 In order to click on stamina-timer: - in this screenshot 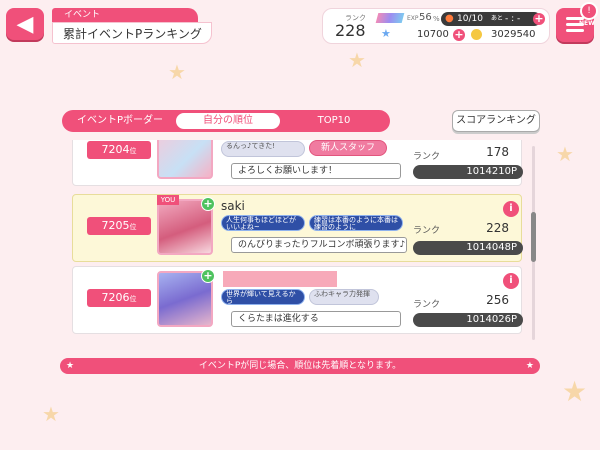, I will do `click(513, 19)`.